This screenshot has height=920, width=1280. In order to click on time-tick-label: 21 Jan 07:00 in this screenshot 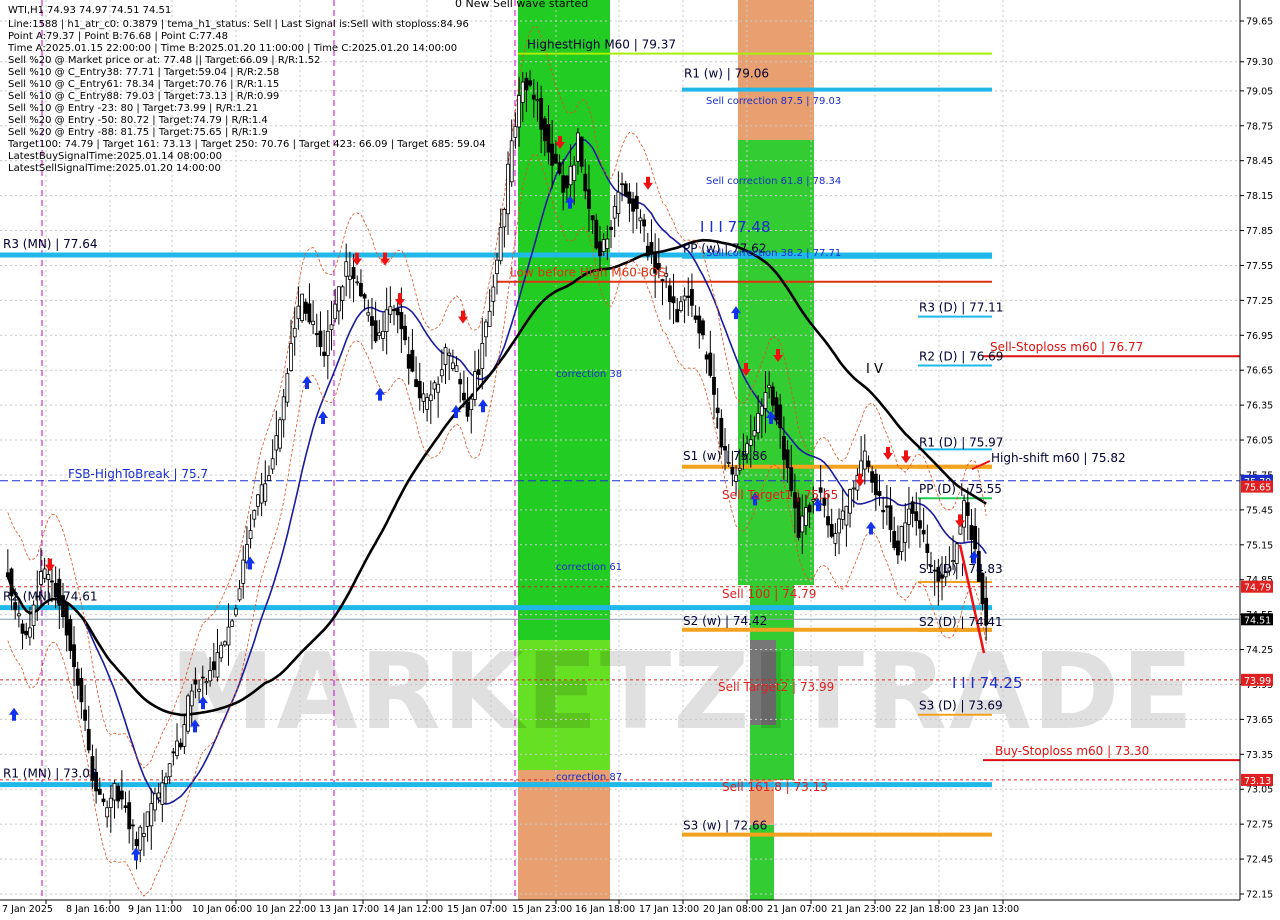, I will do `click(797, 909)`.